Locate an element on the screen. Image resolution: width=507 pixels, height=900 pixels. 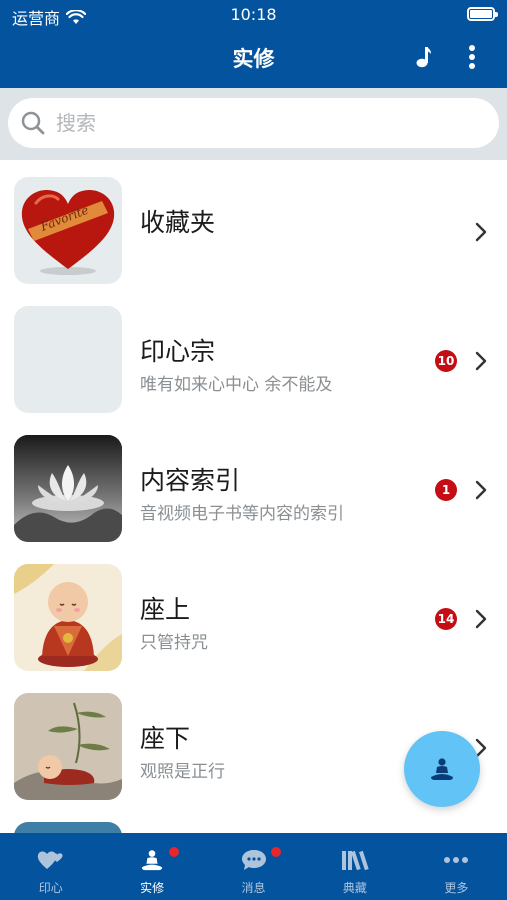
list-item-yinxinzong: 印心宗 唯有如来心中心 余不能及 10 is located at coordinates (253, 353).